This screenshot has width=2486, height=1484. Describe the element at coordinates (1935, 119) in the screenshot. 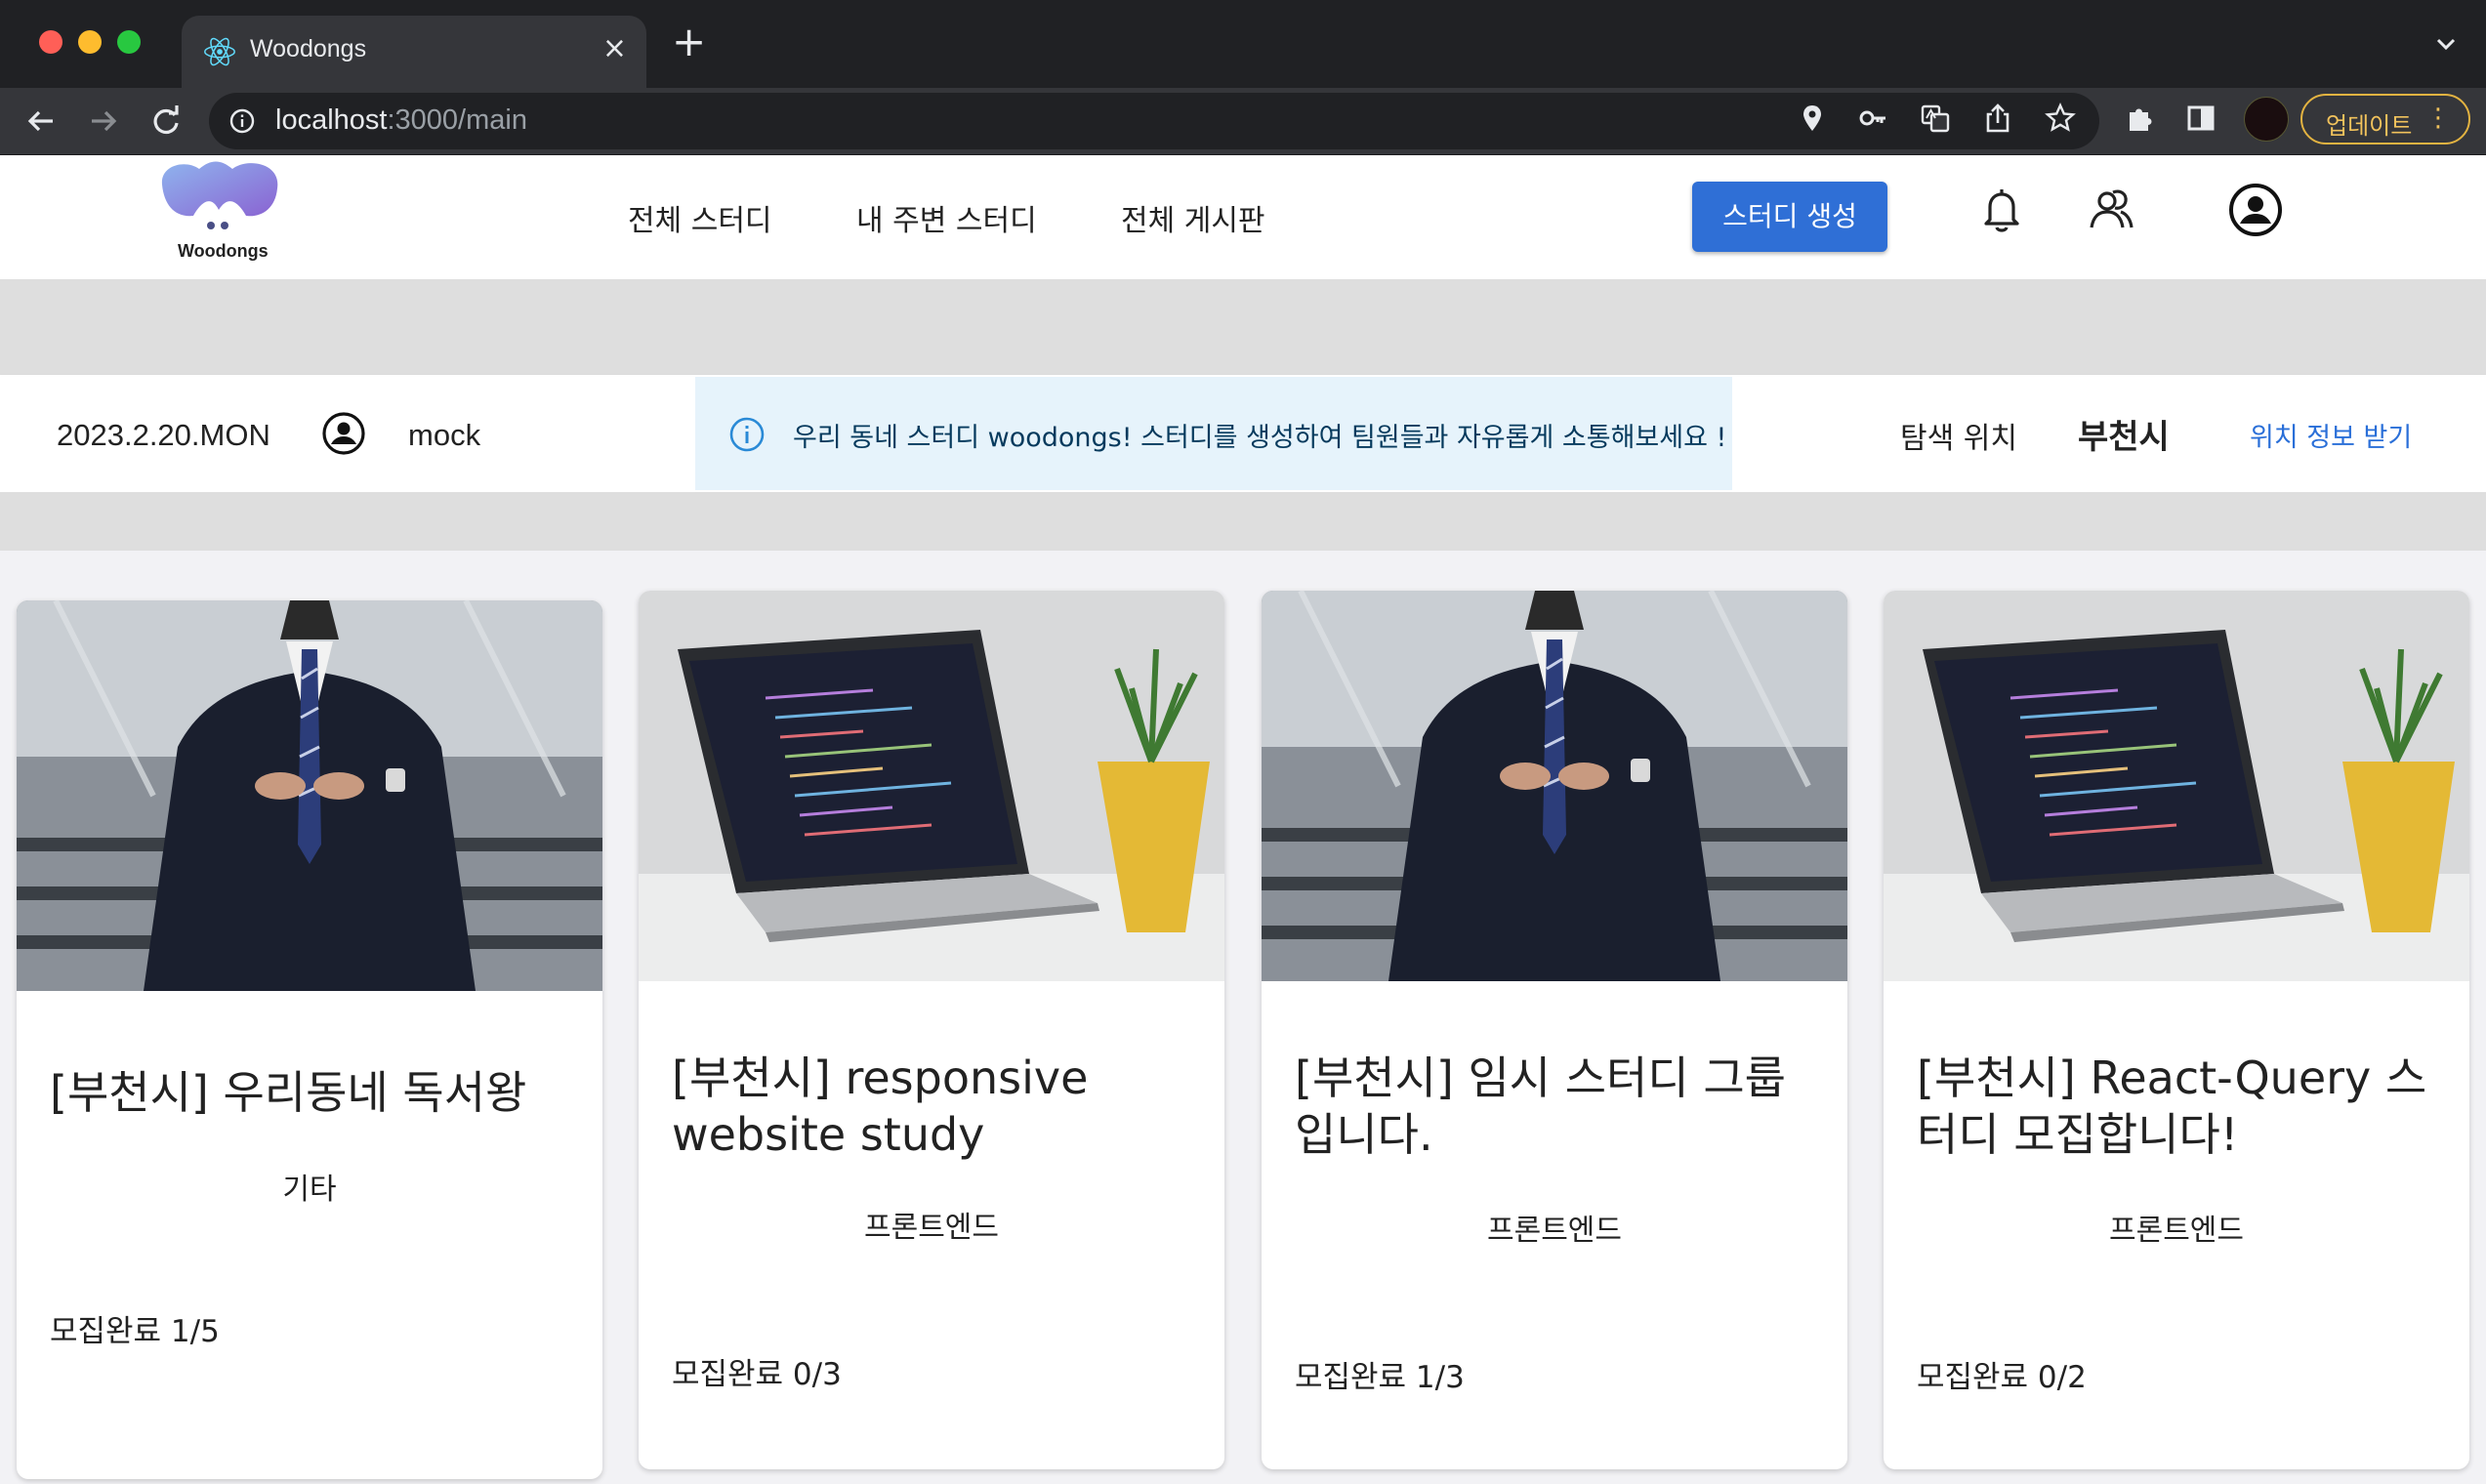

I see `translate-icon` at that location.